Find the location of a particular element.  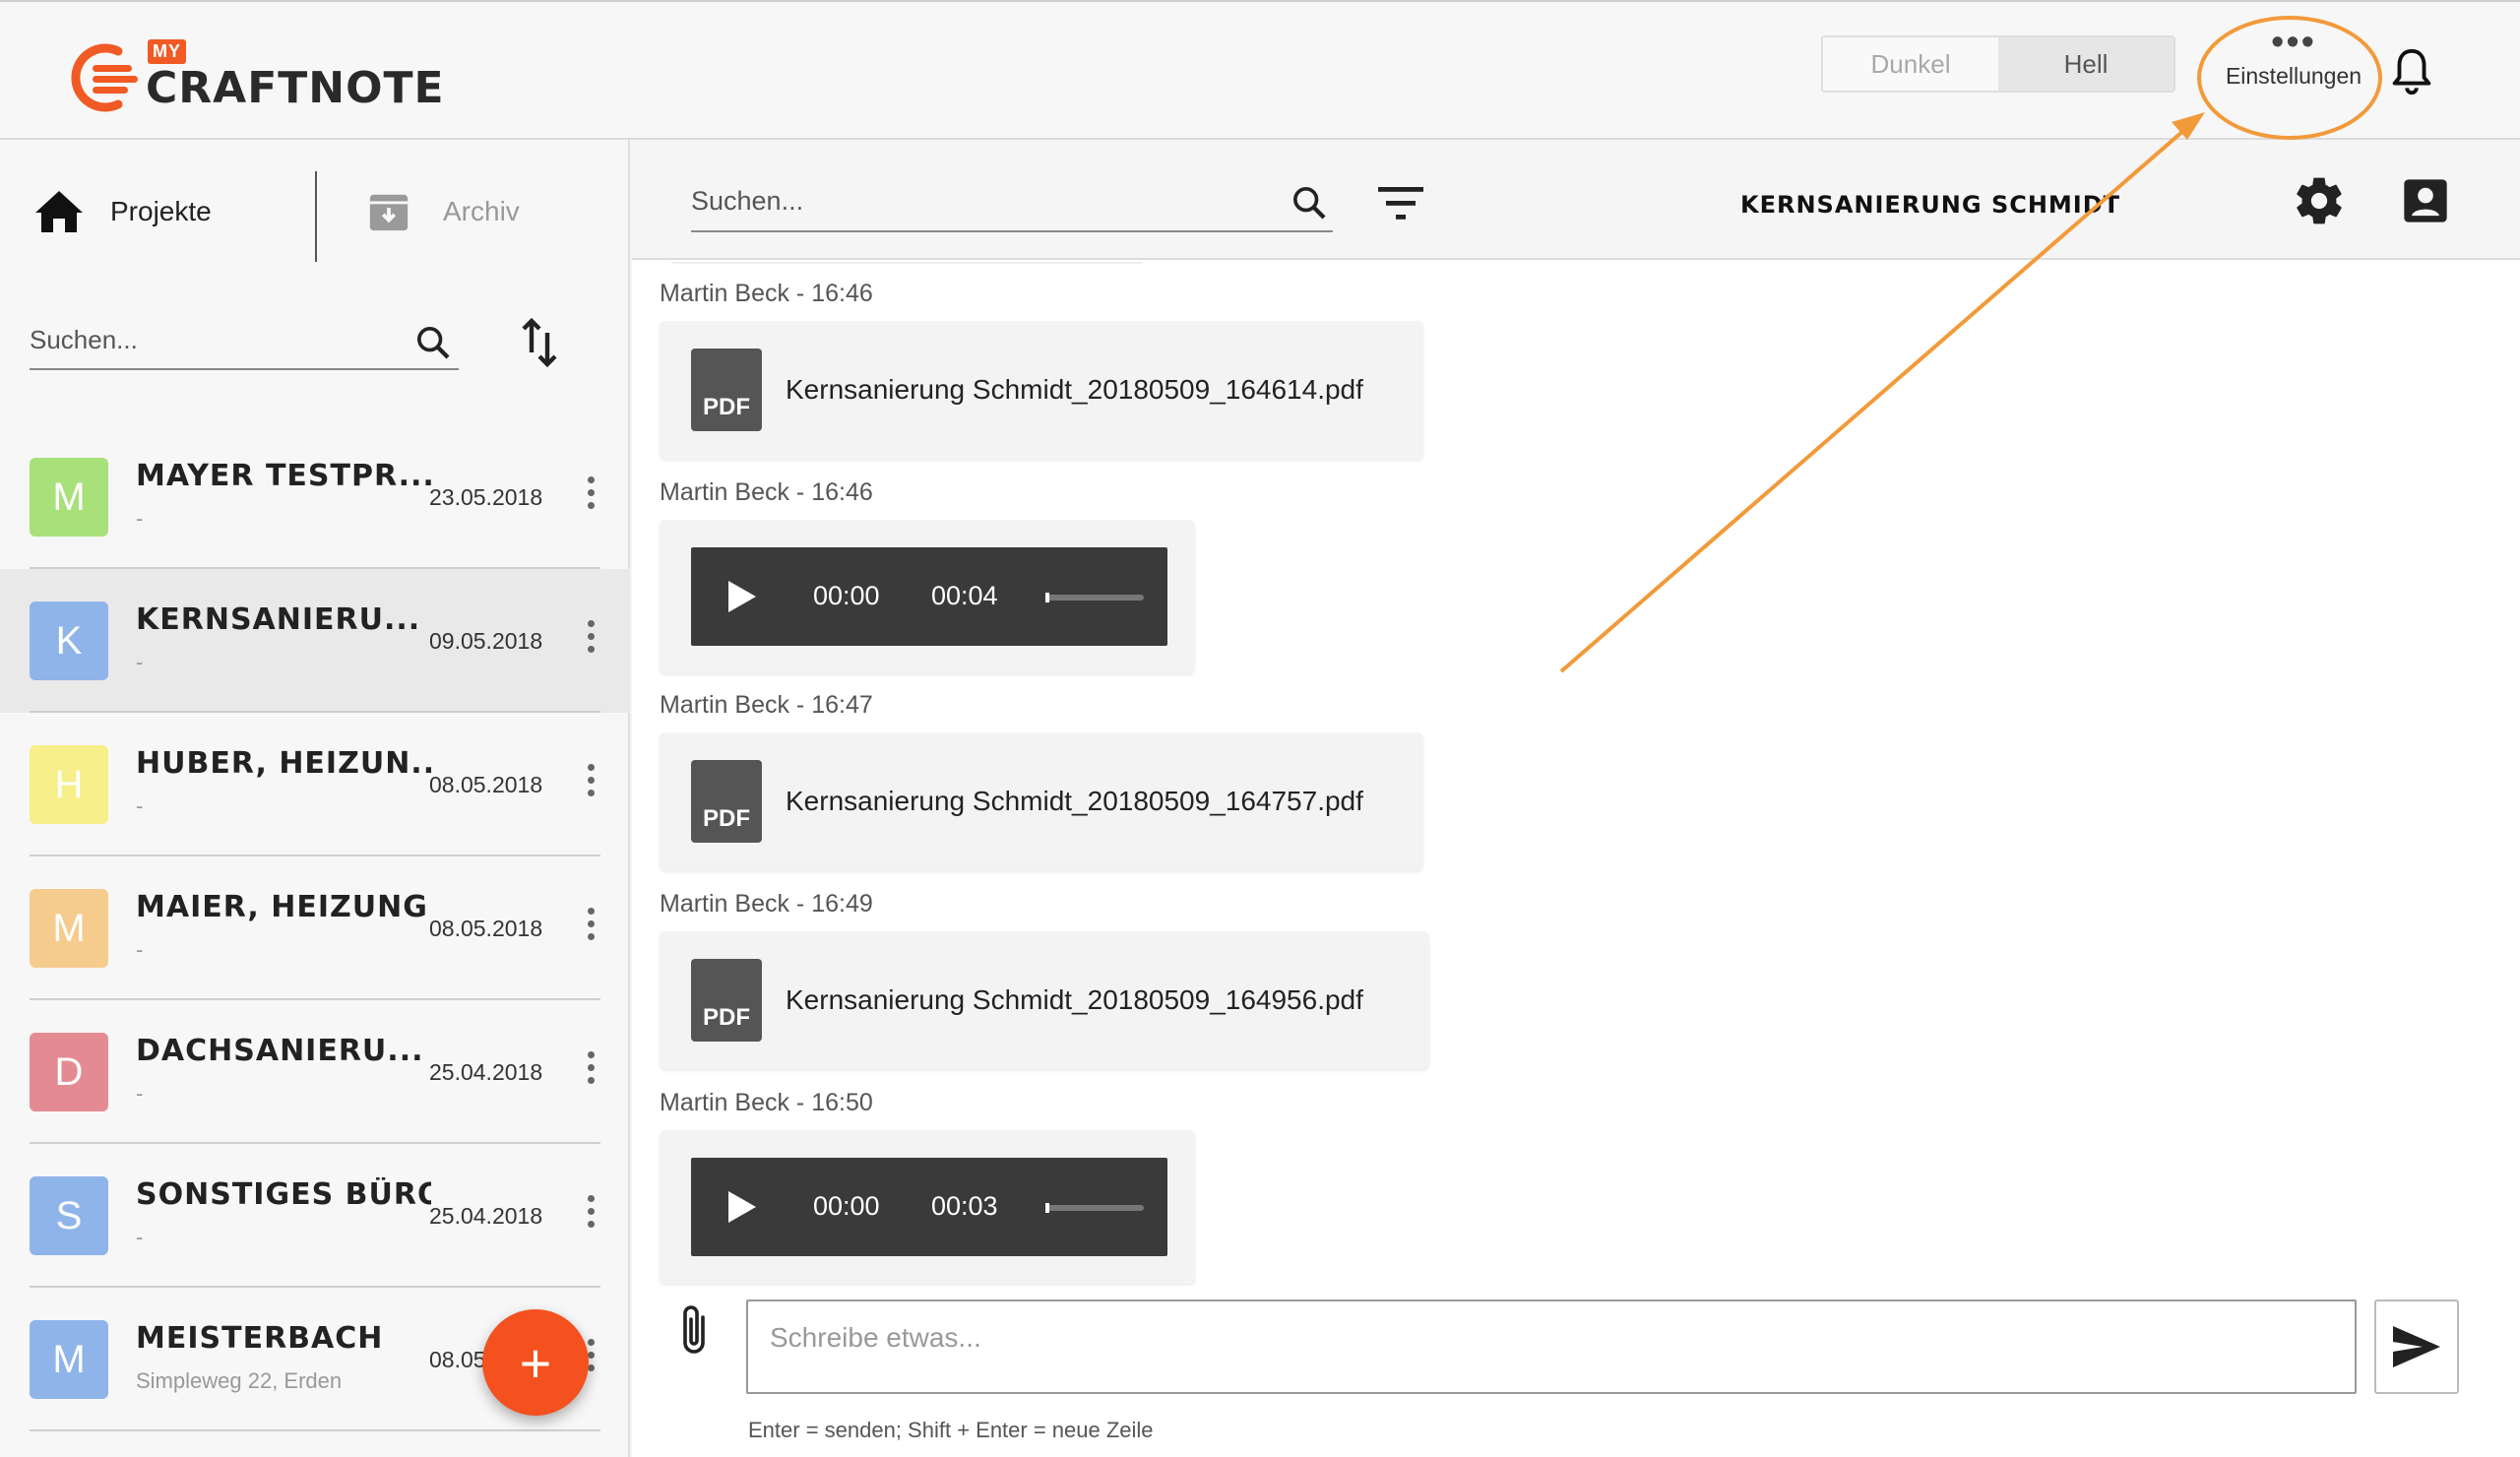

tab-projects: Projekte is located at coordinates (122, 211).